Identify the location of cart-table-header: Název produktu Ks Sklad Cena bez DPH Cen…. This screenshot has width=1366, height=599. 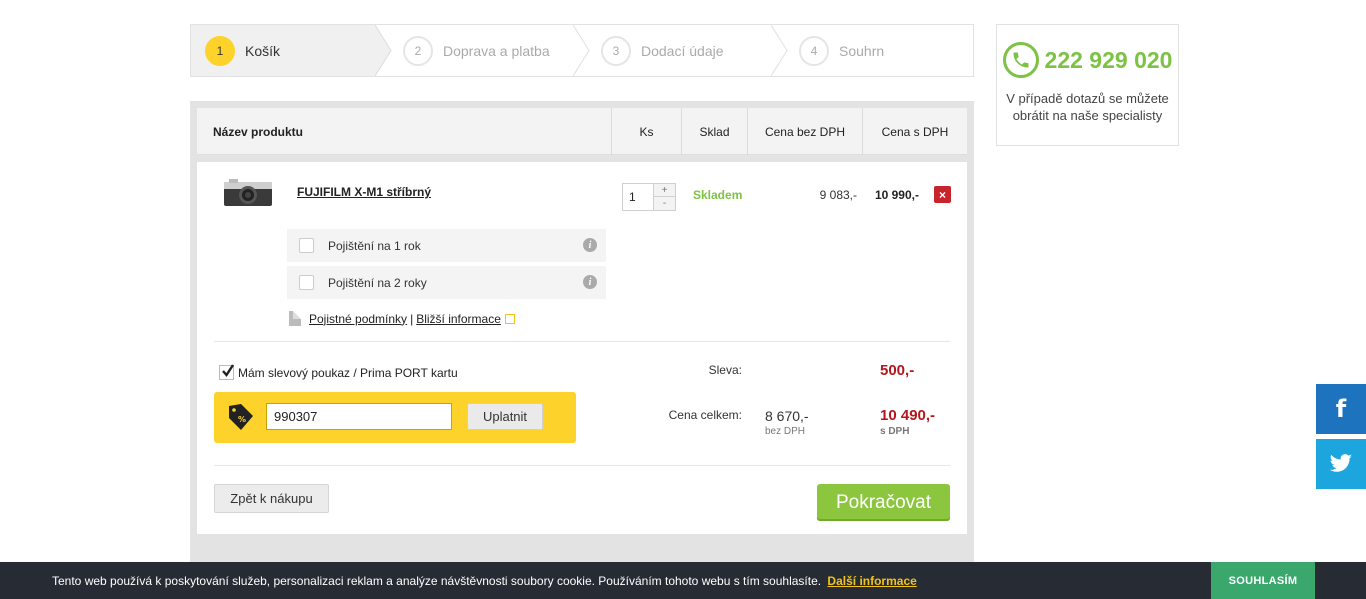
(582, 131).